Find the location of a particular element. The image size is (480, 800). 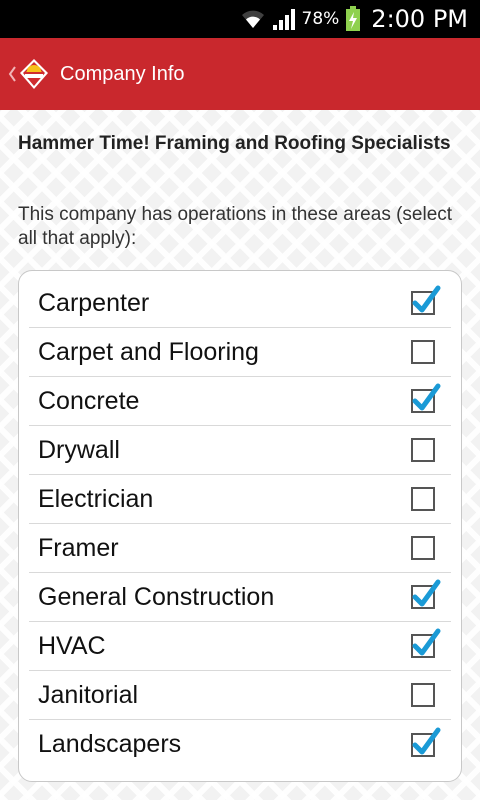

option-label: Drywall is located at coordinates (79, 449).